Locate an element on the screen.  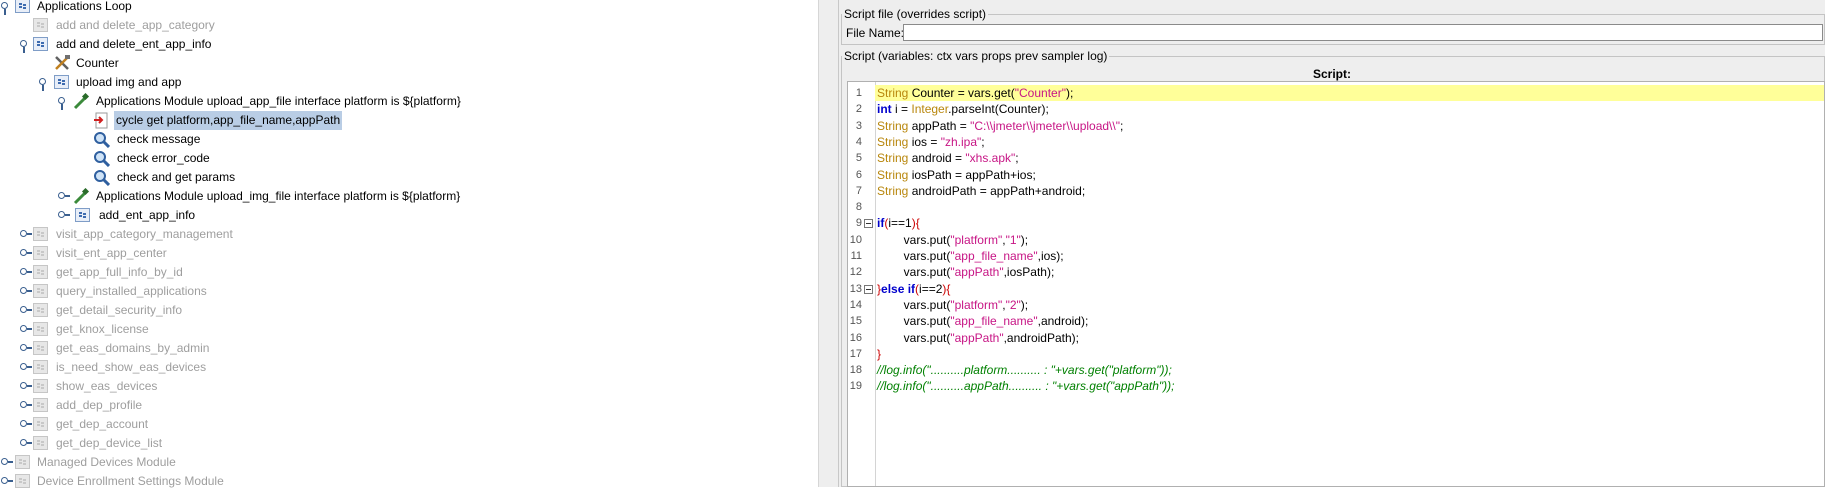
code-token-str: "1" is located at coordinates (1013, 239).